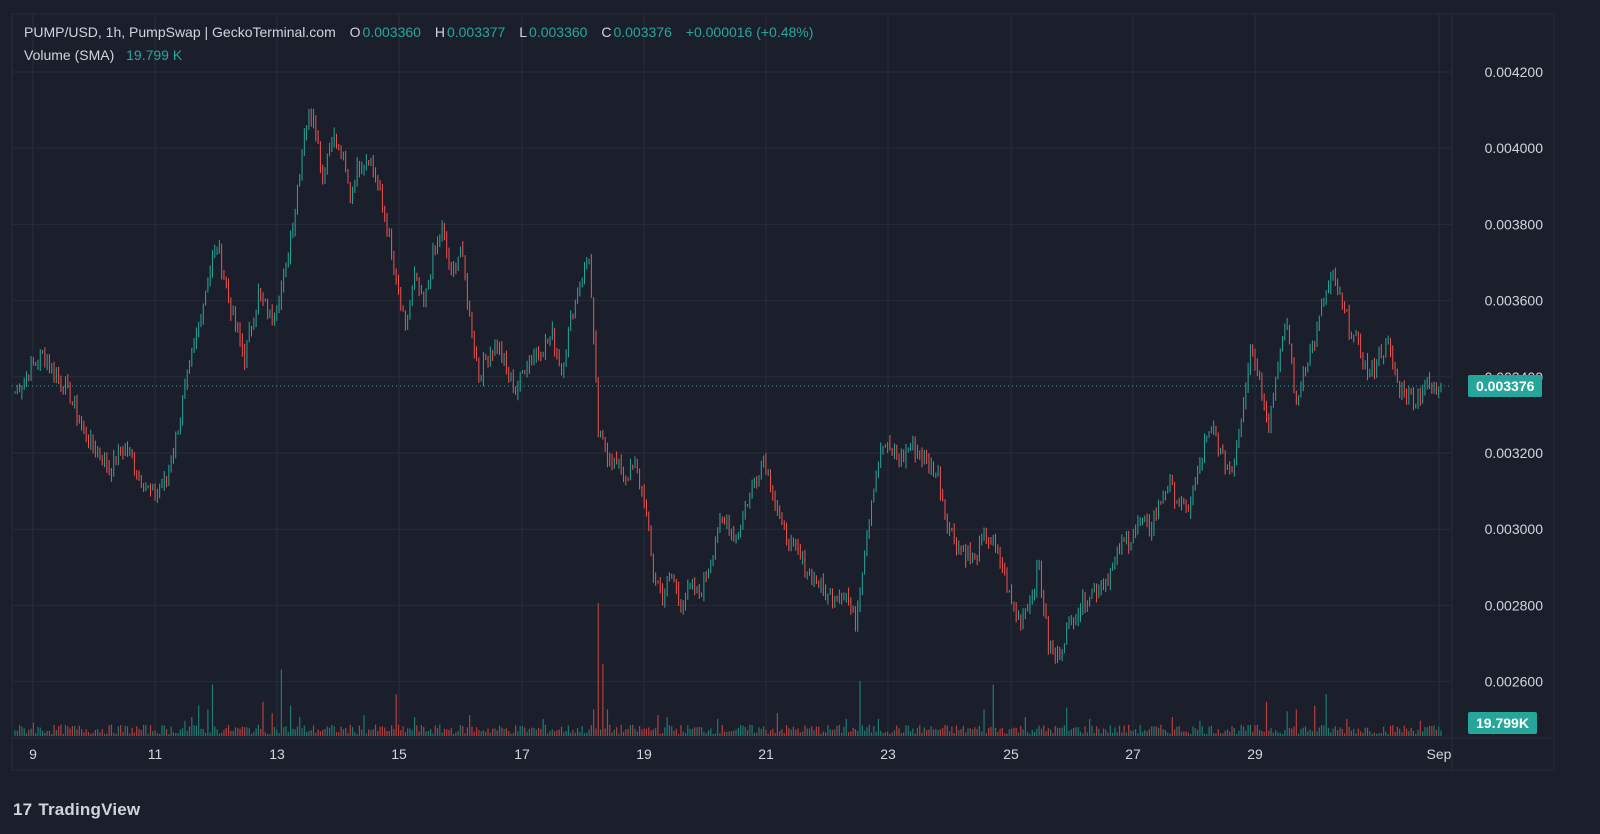 The width and height of the screenshot is (1600, 834). Describe the element at coordinates (399, 754) in the screenshot. I see `time-tick-label: 15` at that location.